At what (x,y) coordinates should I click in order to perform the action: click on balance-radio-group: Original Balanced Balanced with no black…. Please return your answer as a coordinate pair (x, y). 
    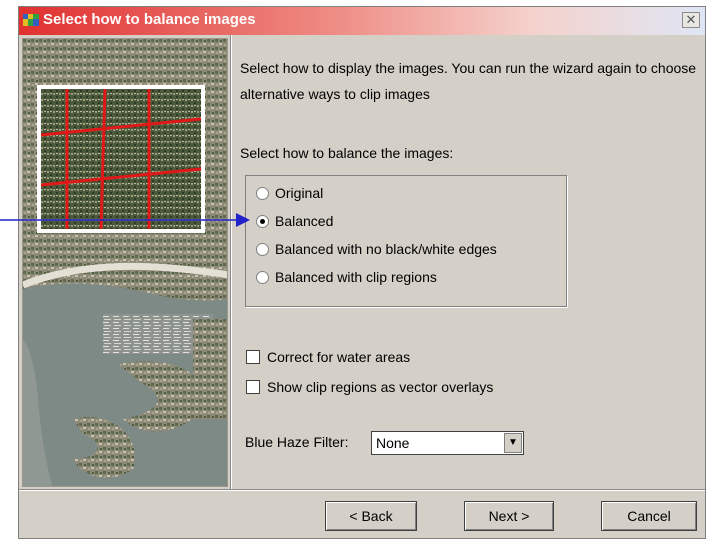
    Looking at the image, I should click on (406, 241).